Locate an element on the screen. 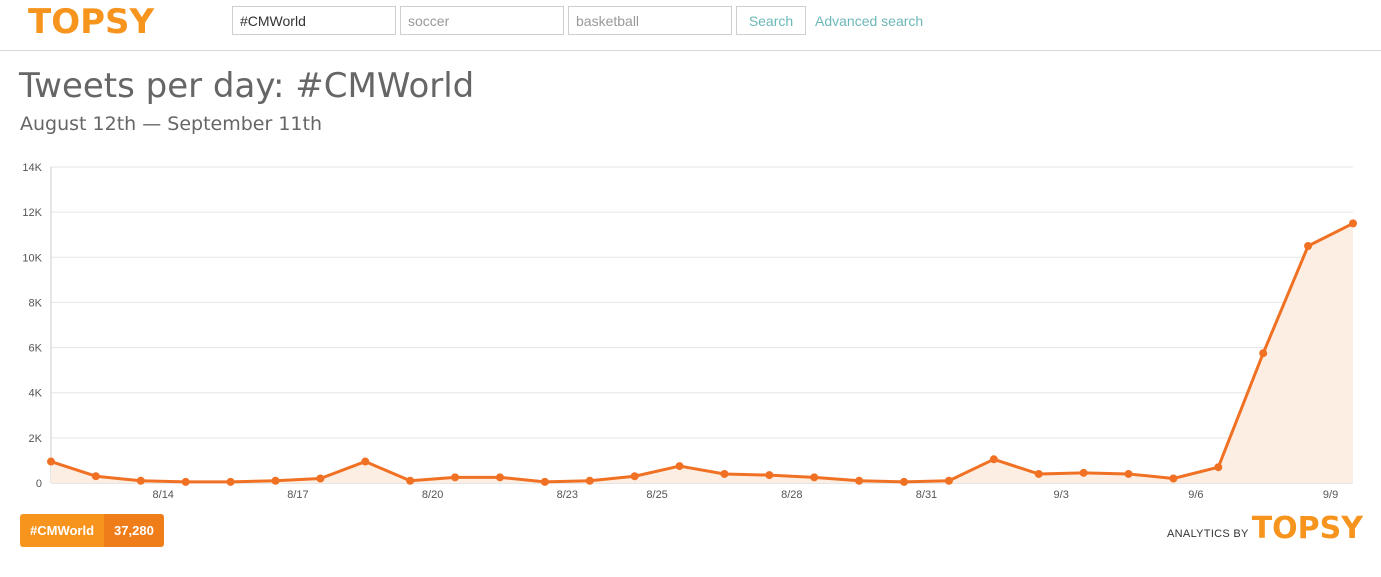  y-tick-label: 10K is located at coordinates (32, 258).